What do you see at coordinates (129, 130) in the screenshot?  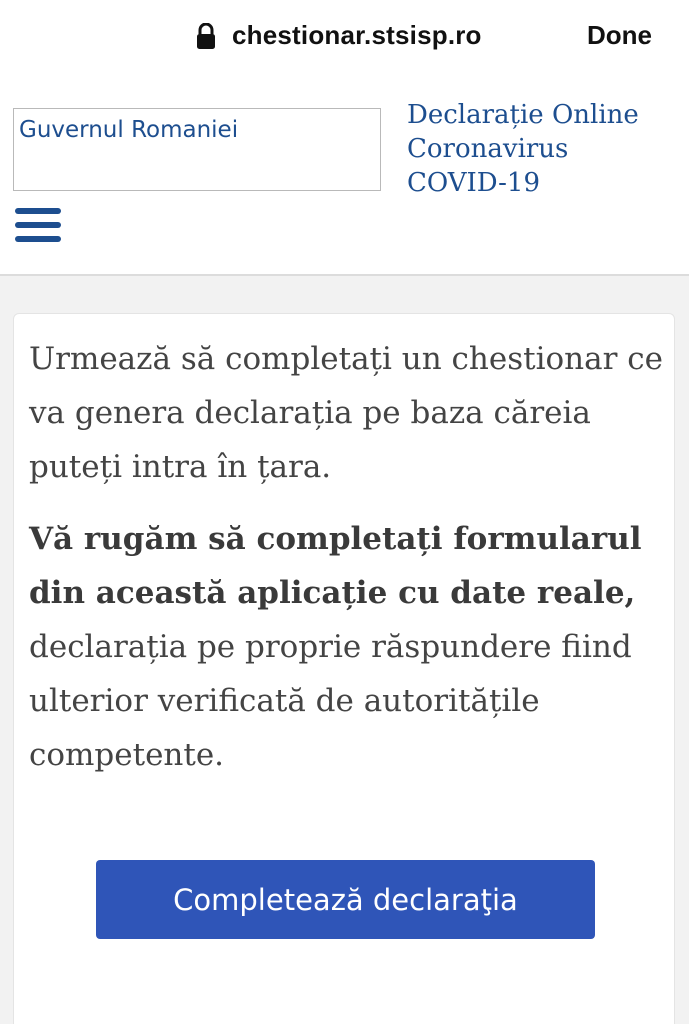 I see `logo-alt-text: Guvernul Romaniei` at bounding box center [129, 130].